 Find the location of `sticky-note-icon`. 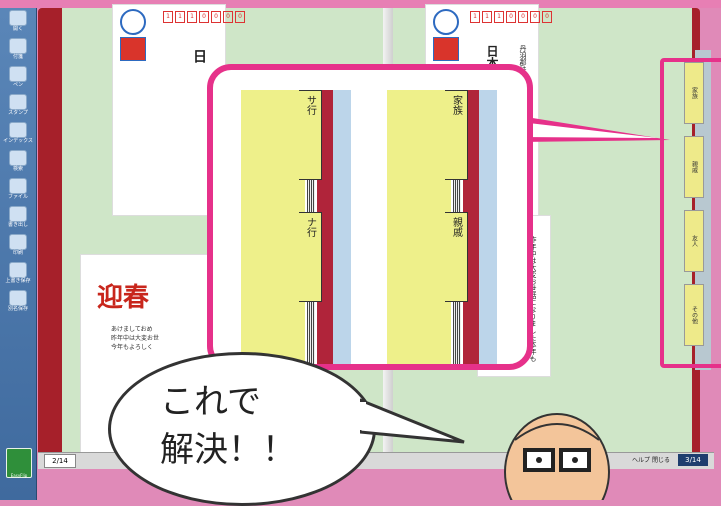

sticky-note-icon is located at coordinates (18, 46).